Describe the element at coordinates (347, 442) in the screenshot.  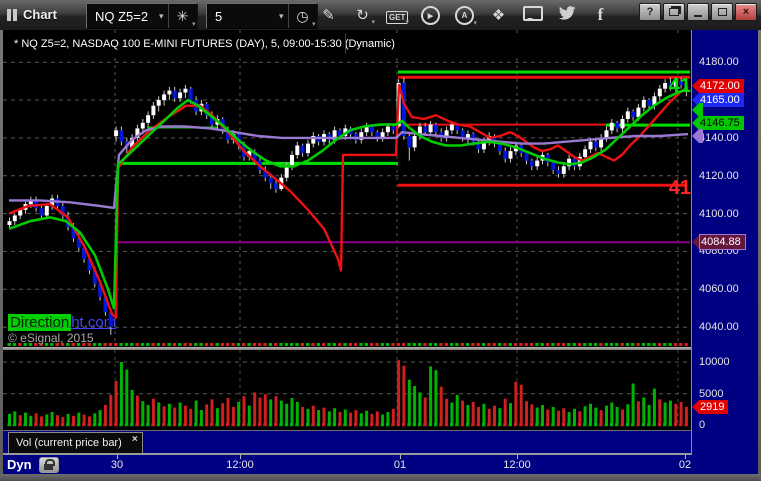
I see `indicator-tab-row: Vol (current price bar) ×` at that location.